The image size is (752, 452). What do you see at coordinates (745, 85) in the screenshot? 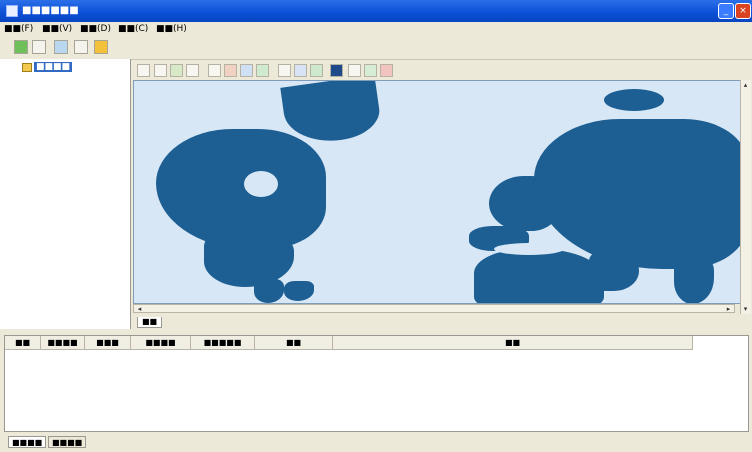
I see `scroll-up-icon: ▴` at bounding box center [745, 85].